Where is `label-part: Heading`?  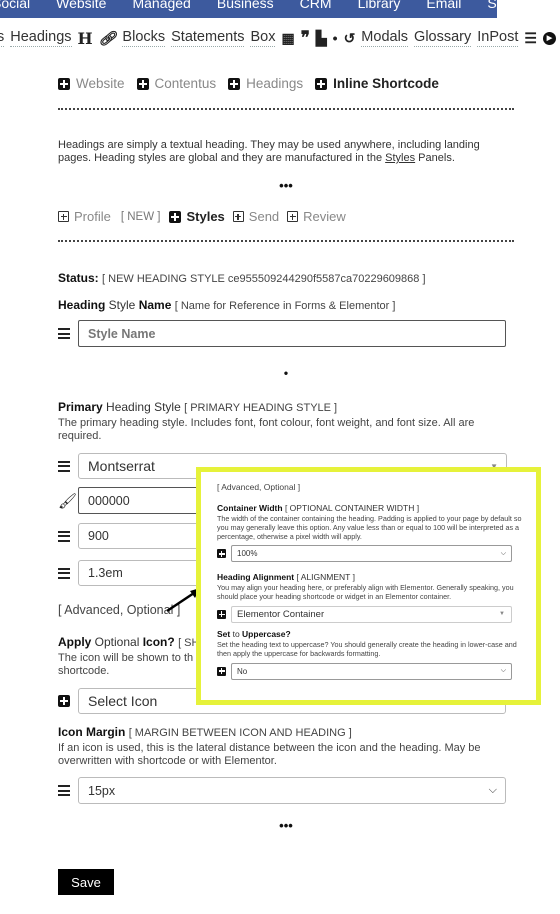
label-part: Heading is located at coordinates (82, 305).